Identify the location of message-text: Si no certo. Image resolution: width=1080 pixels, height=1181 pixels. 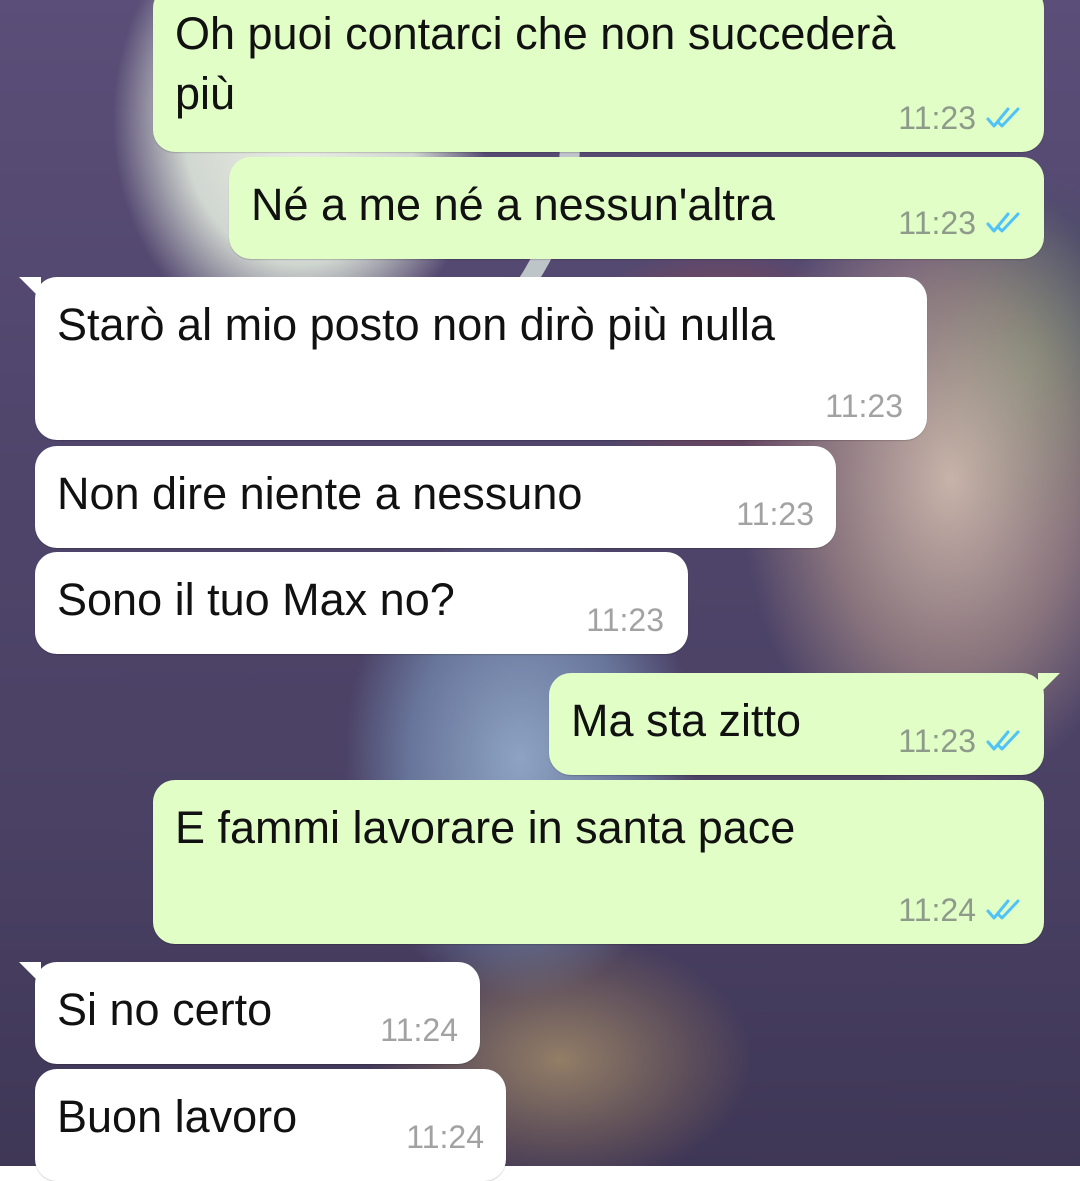
(165, 1009).